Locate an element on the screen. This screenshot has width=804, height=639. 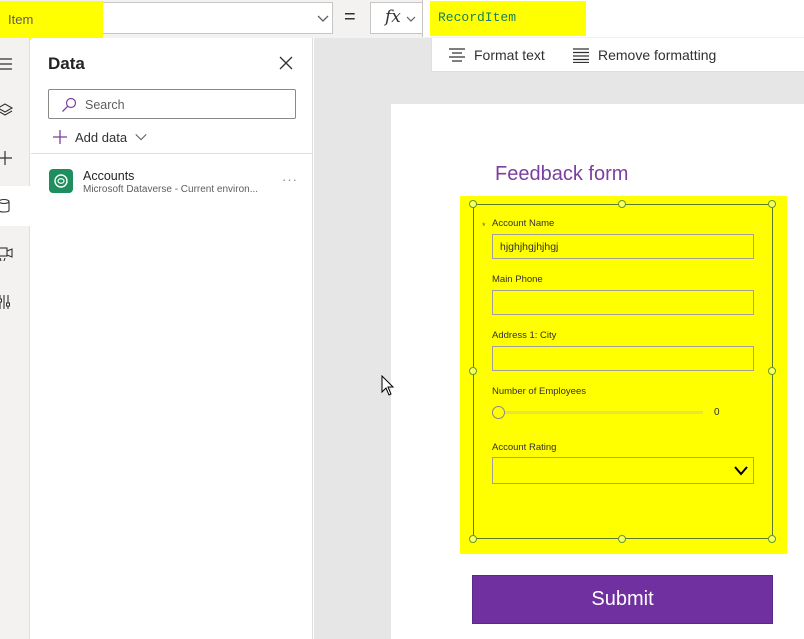
main-phone-label: Main Phone is located at coordinates (517, 279).